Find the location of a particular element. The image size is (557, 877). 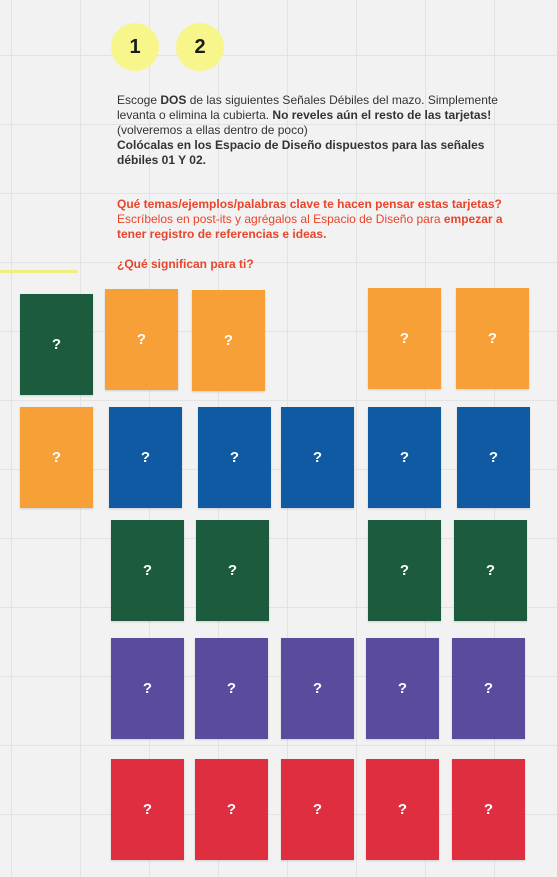

step-2-badge: 2 is located at coordinates (200, 47).